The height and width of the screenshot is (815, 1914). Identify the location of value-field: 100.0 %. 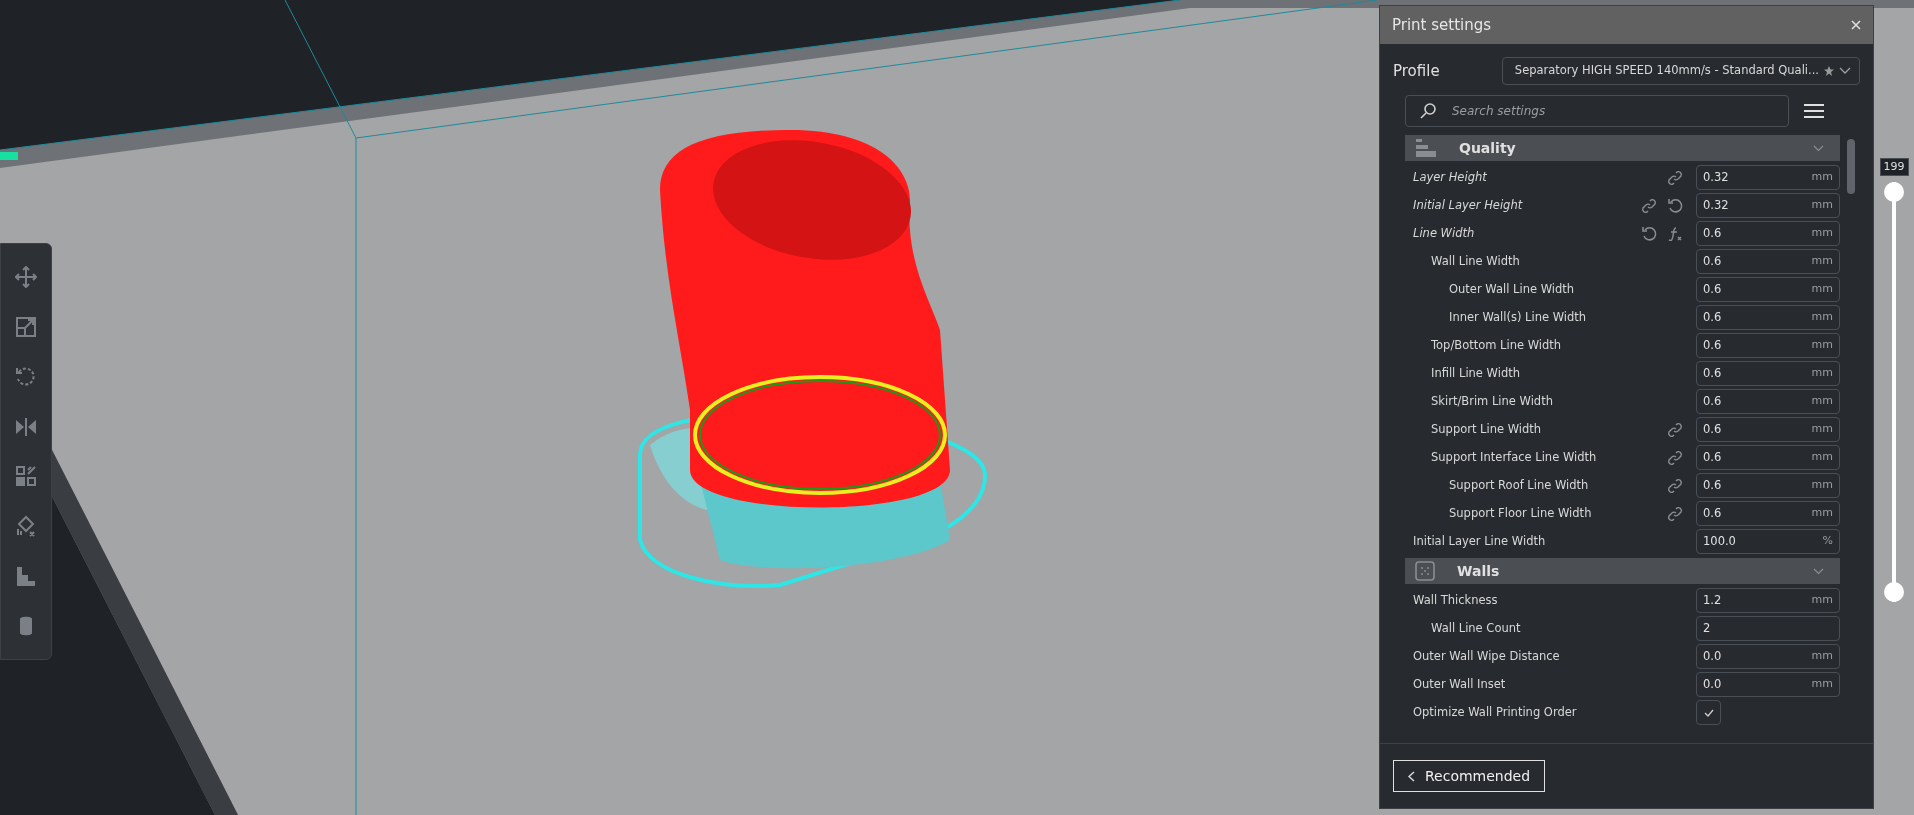
(1768, 541).